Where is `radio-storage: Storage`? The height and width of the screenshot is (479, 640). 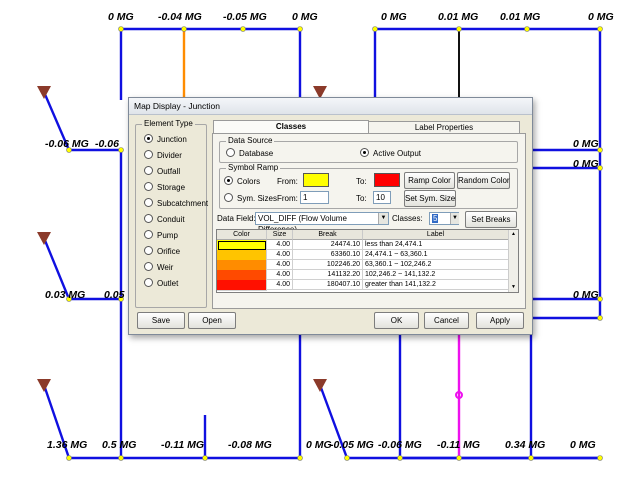 radio-storage: Storage is located at coordinates (164, 187).